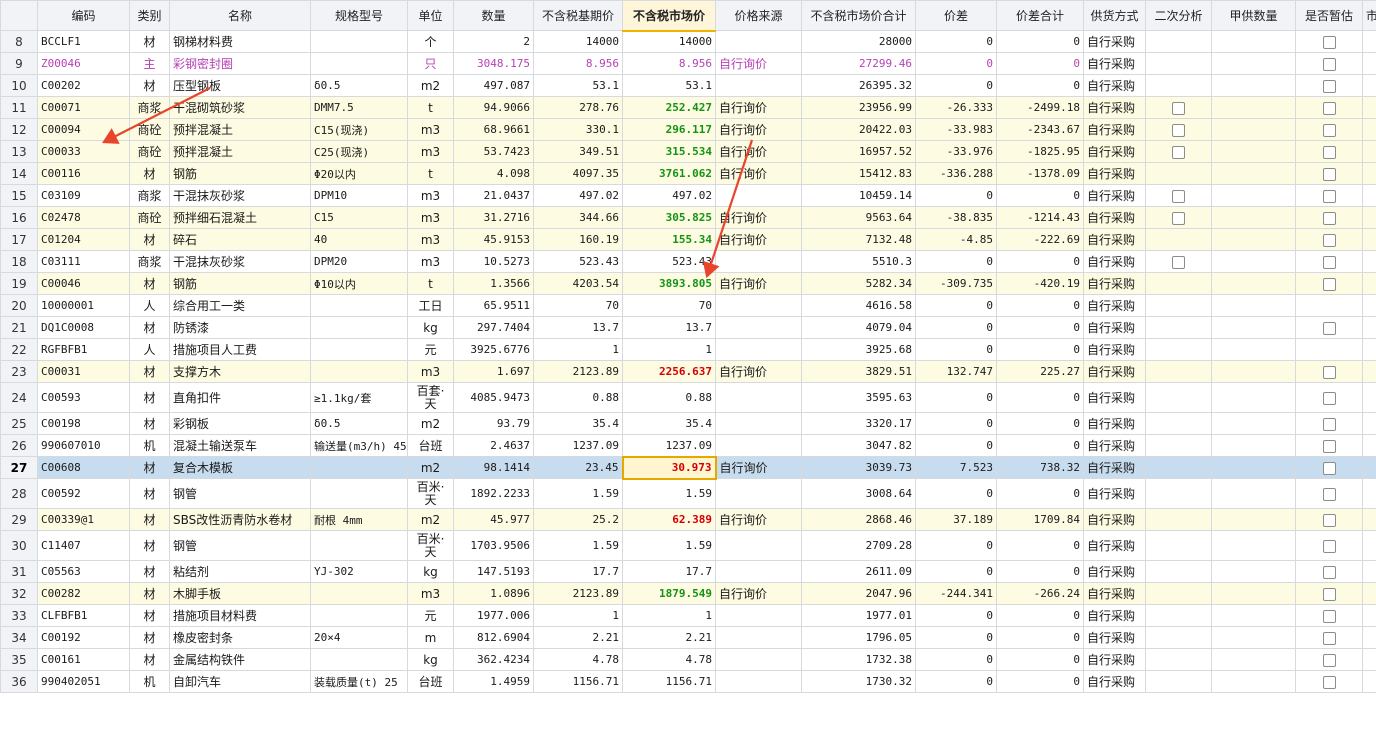 The image size is (1376, 732). Describe the element at coordinates (240, 195) in the screenshot. I see `item-name: 干混抹灰砂浆` at that location.